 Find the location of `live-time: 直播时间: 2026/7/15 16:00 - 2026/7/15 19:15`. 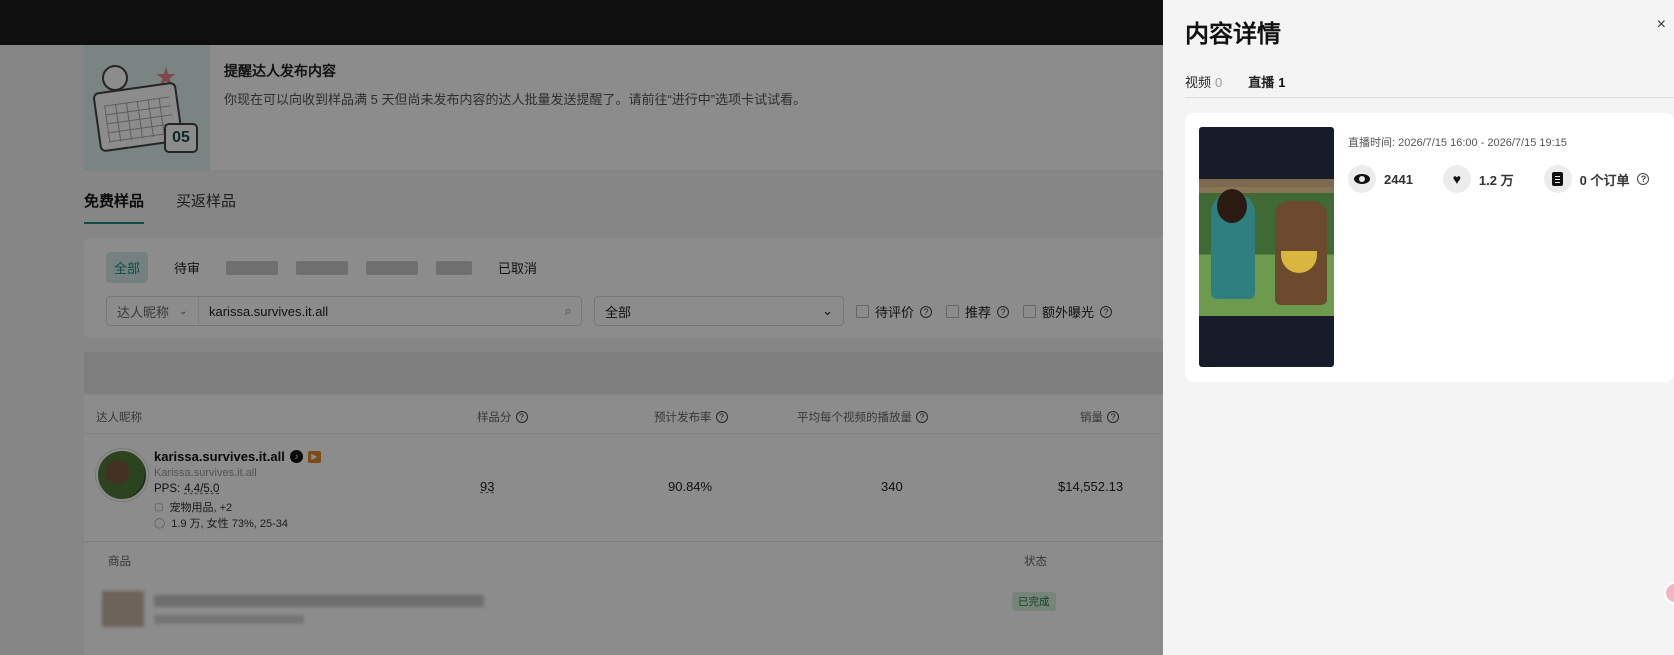

live-time: 直播时间: 2026/7/15 16:00 - 2026/7/15 19:15 is located at coordinates (1457, 143).